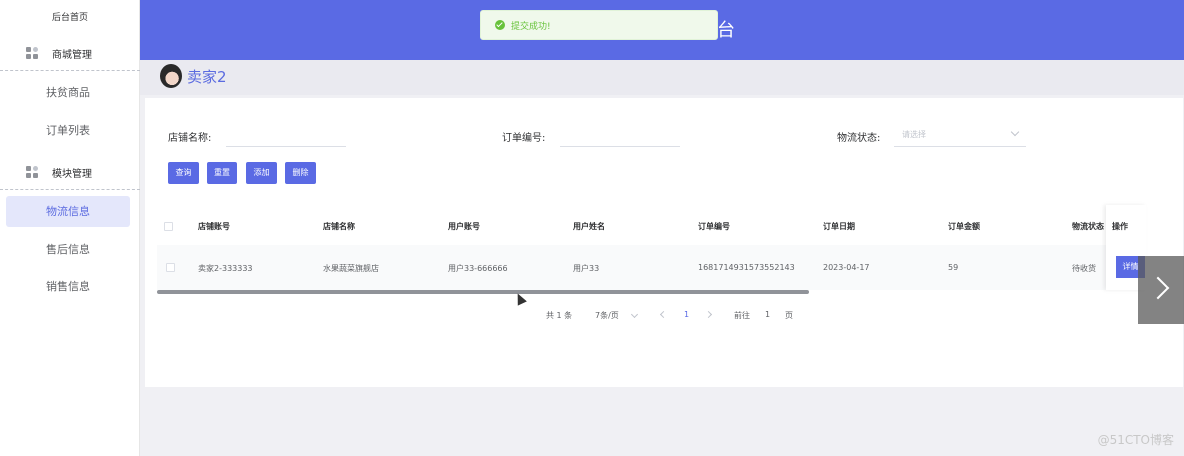  What do you see at coordinates (170, 267) in the screenshot?
I see `row-checkbox` at bounding box center [170, 267].